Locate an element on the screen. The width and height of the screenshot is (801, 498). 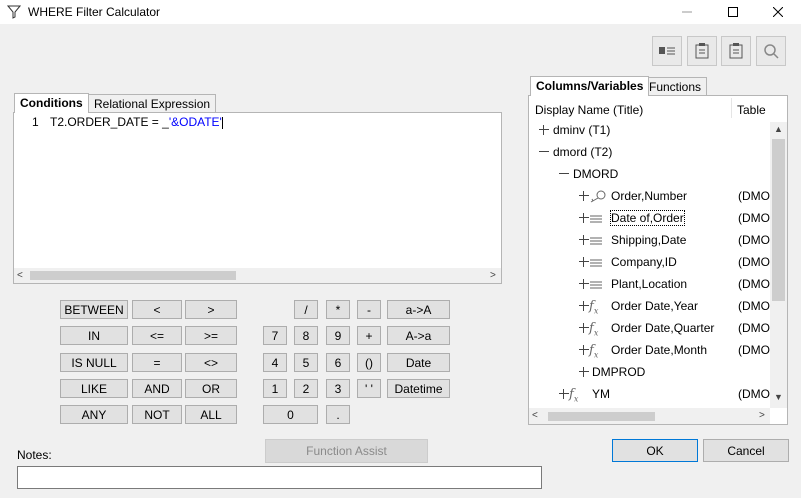
tree-row: Company,ID (DMO is located at coordinates (649, 262).